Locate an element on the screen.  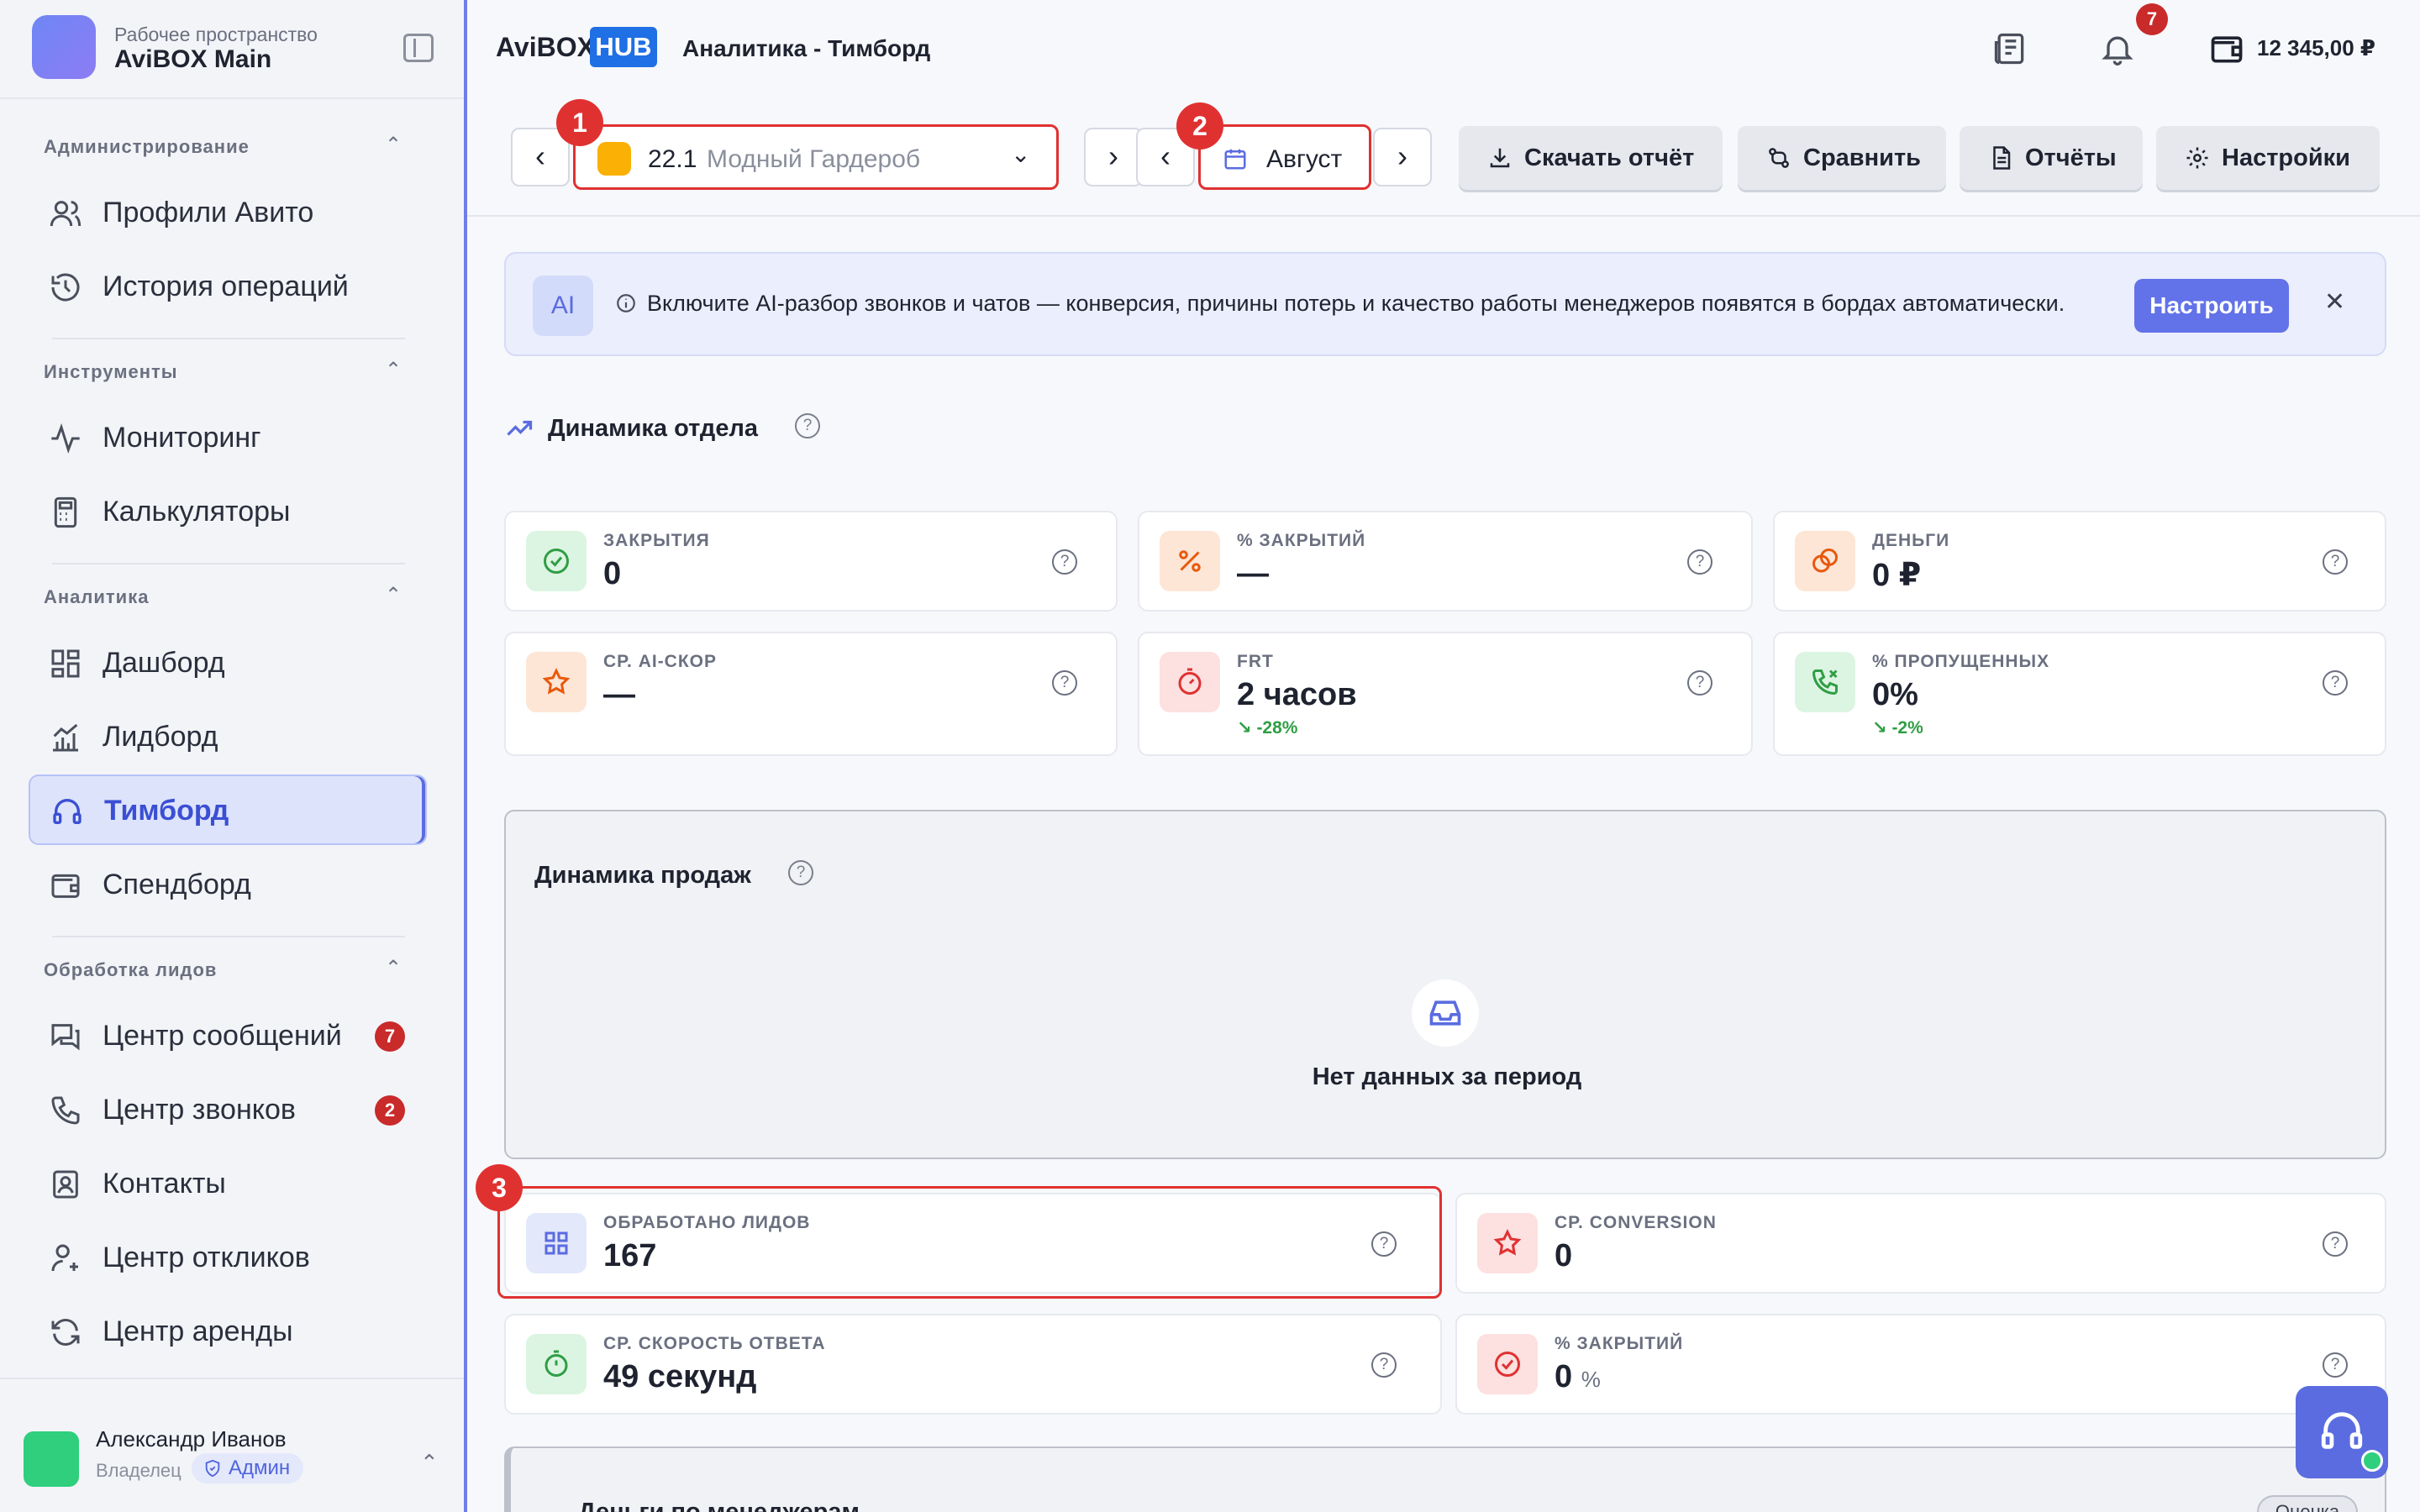
metric-value: 0% is located at coordinates (1895, 694).